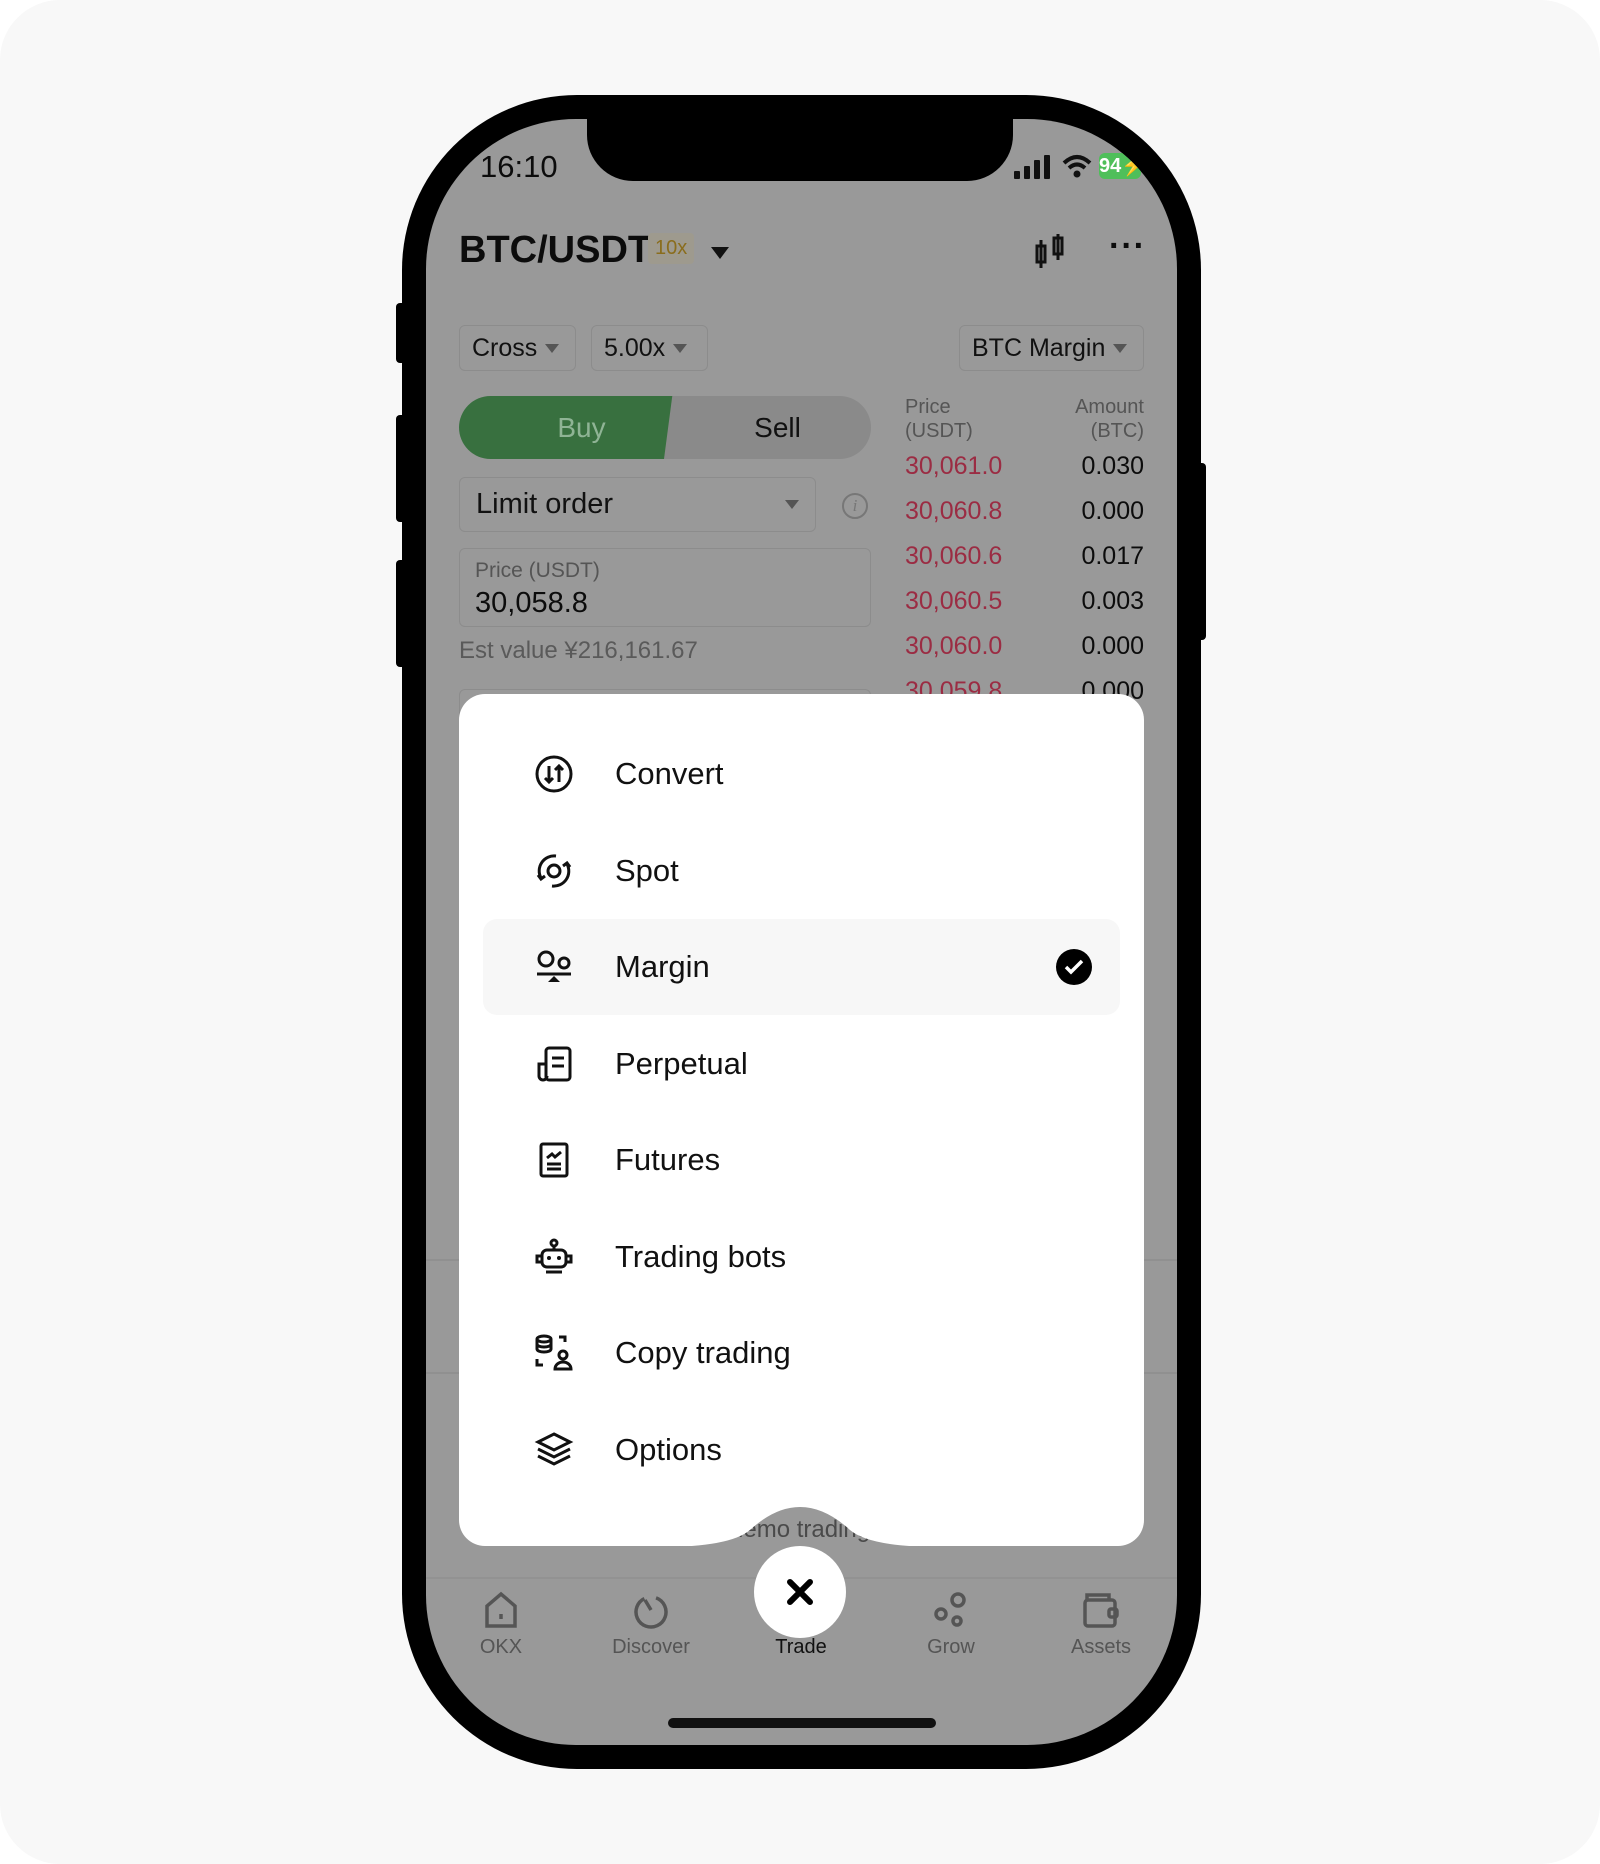  Describe the element at coordinates (720, 253) in the screenshot. I see `pair-dropdown-icon` at that location.